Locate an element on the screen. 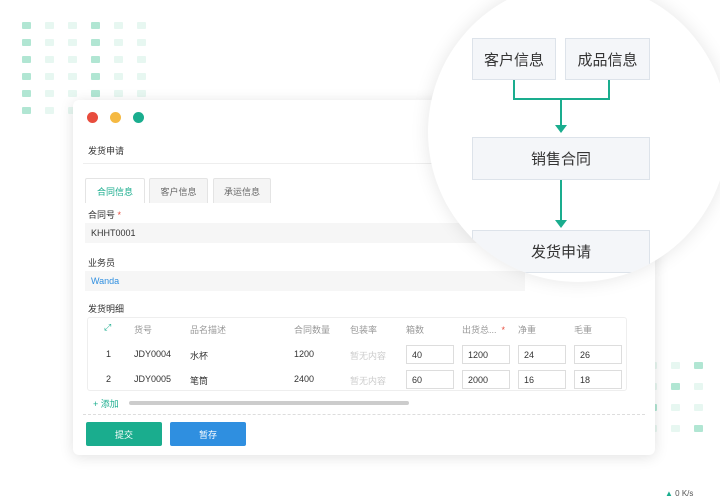 This screenshot has height=499, width=720. tab-customer-info: 客户信息 is located at coordinates (178, 190).